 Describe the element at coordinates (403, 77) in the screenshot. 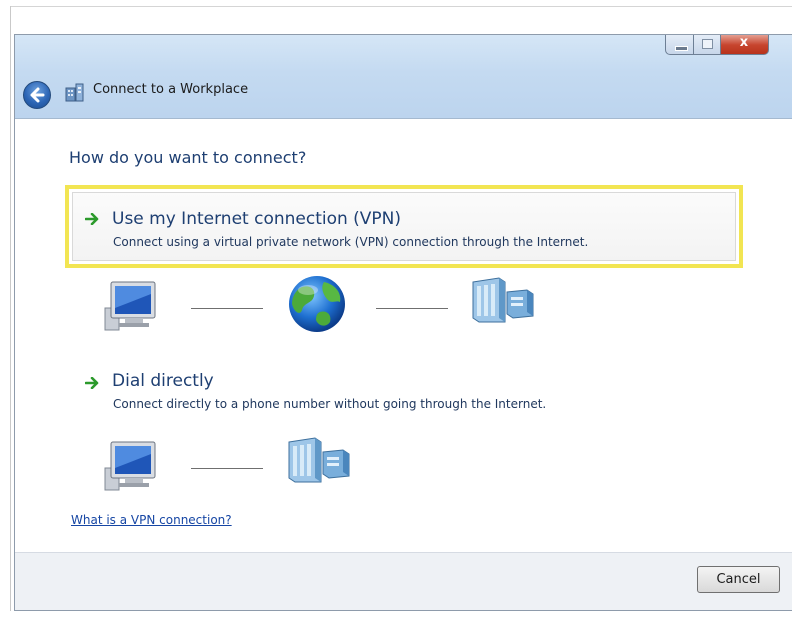

I see `title-bar: x Connect to a Workplace` at that location.